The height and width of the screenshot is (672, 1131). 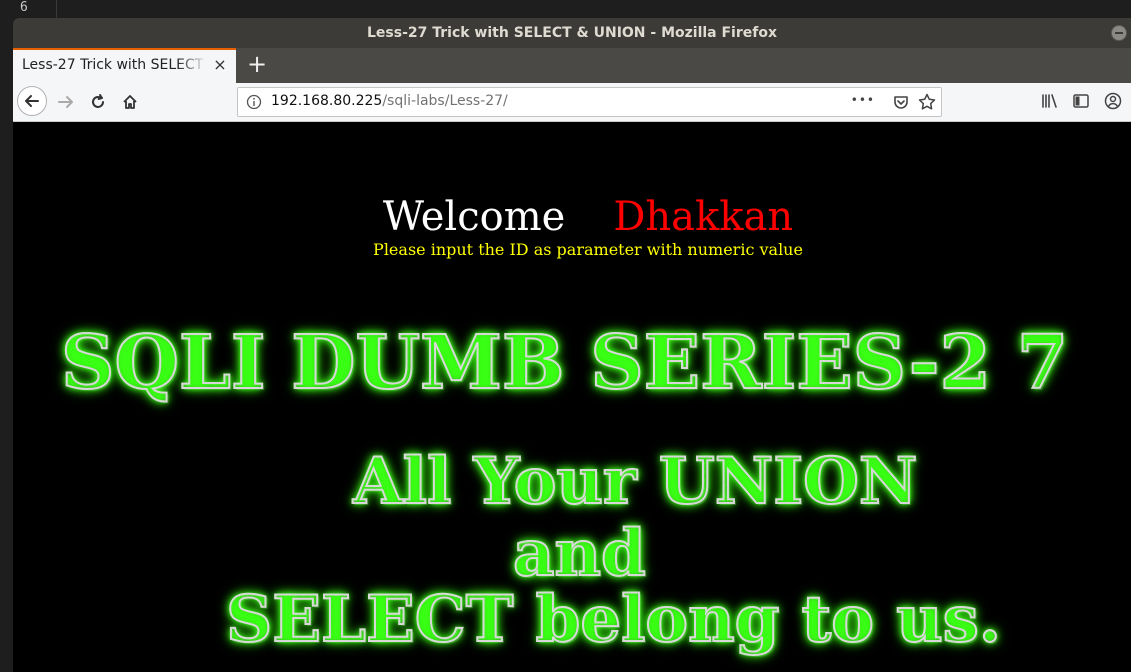 I want to click on reload-button, so click(x=98, y=102).